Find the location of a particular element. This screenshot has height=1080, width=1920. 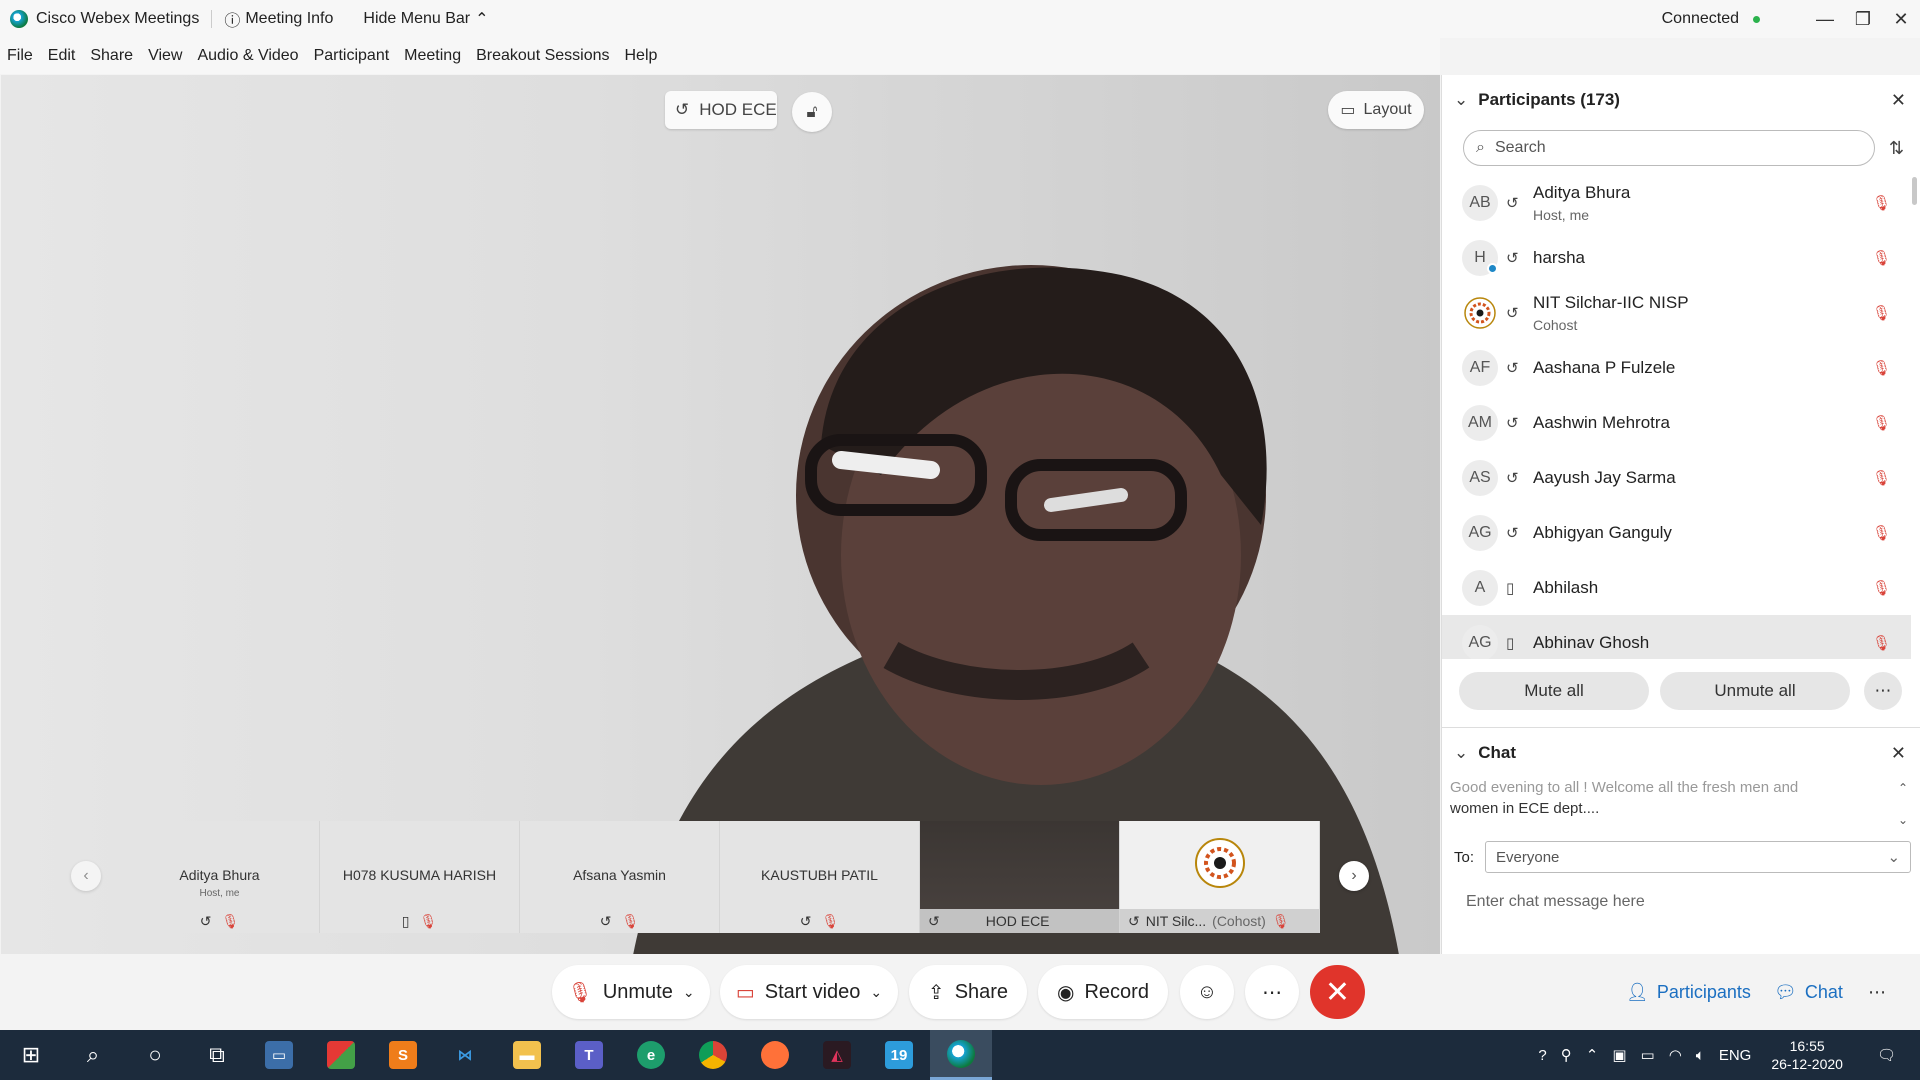

device-icon: ▣ is located at coordinates (1619, 1055).